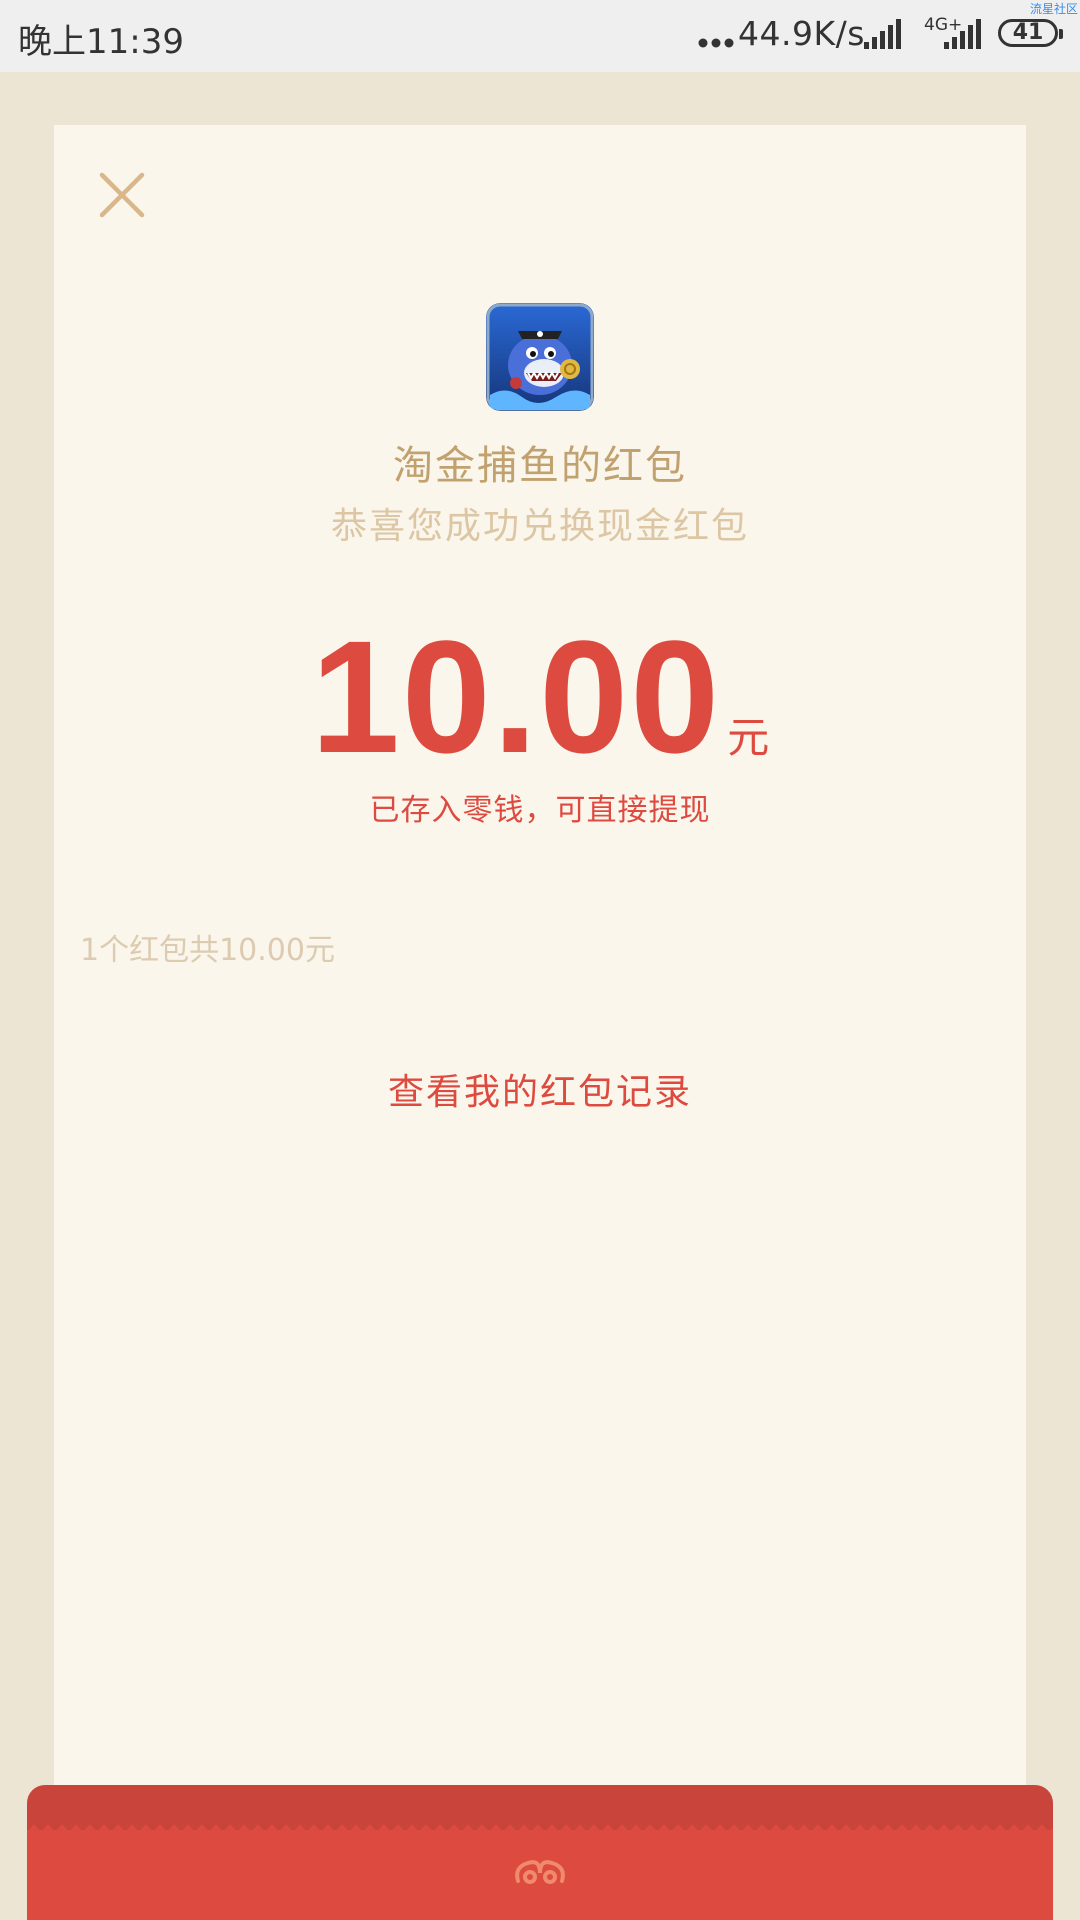 This screenshot has height=1920, width=1080. Describe the element at coordinates (1053, 9) in the screenshot. I see `watermark: 流星社区` at that location.